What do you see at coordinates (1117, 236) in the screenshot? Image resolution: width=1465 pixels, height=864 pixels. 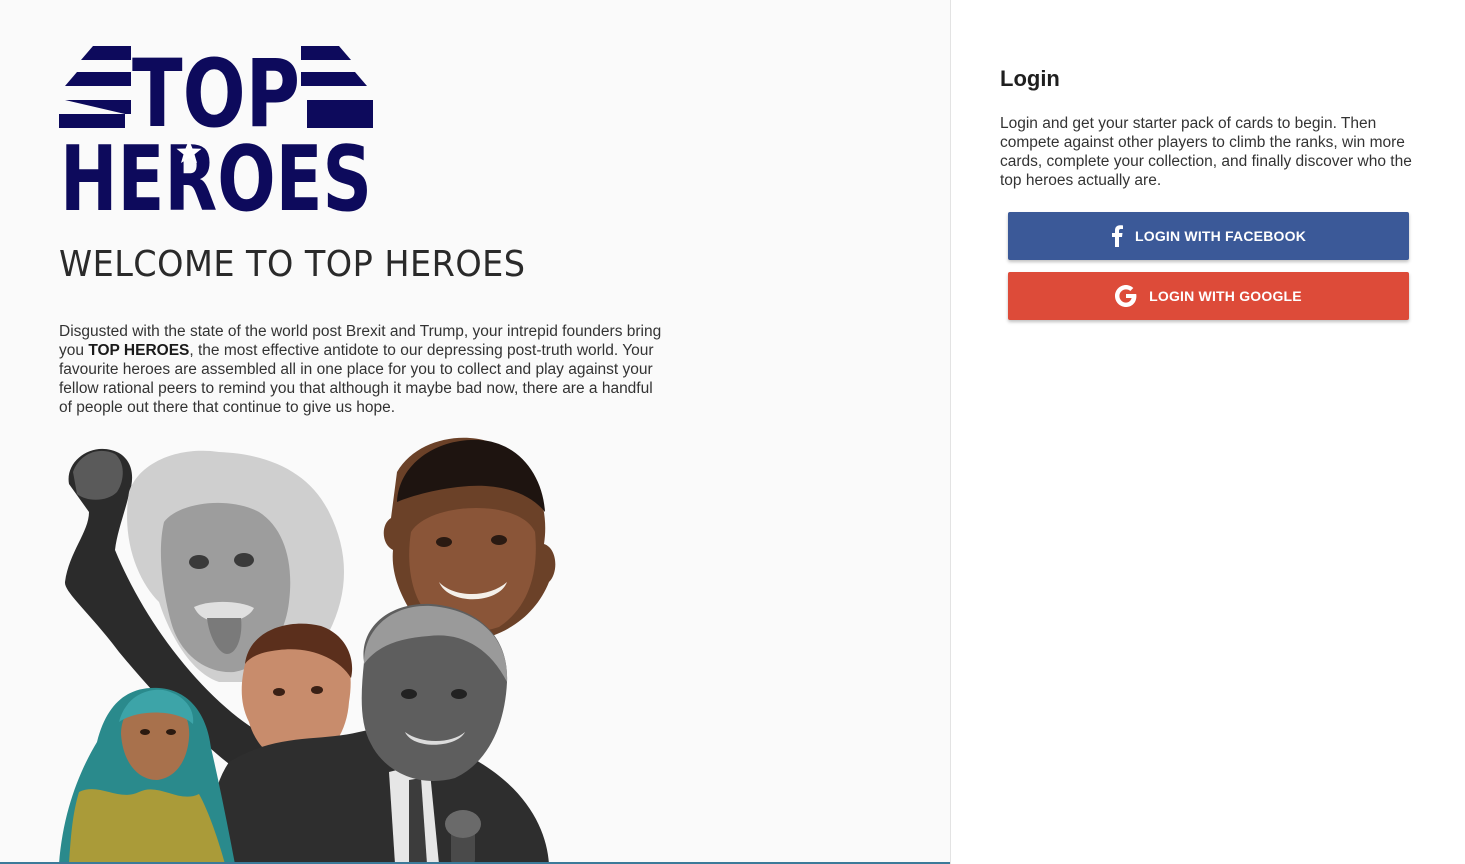 I see `facebook-icon` at bounding box center [1117, 236].